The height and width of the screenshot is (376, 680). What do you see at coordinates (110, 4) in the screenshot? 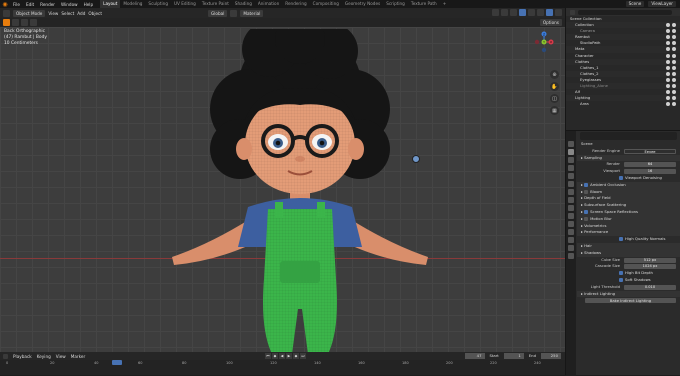
I see `tab-layout: Layout` at bounding box center [110, 4].